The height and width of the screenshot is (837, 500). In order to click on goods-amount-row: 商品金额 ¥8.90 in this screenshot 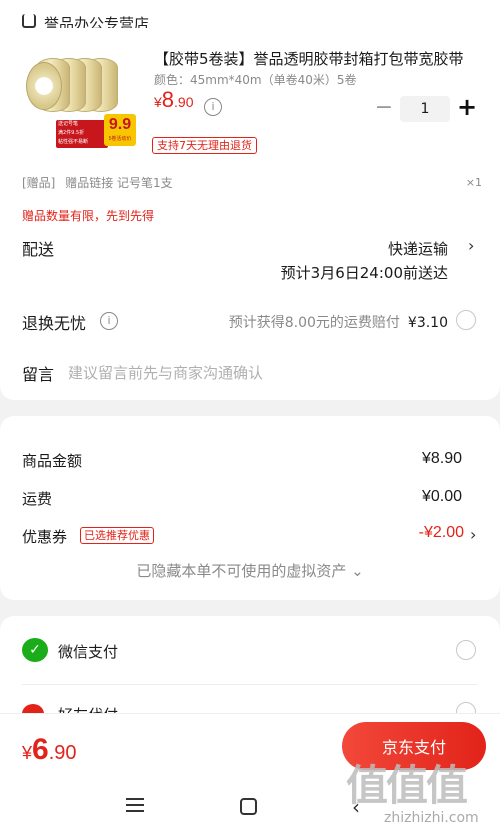, I will do `click(242, 460)`.